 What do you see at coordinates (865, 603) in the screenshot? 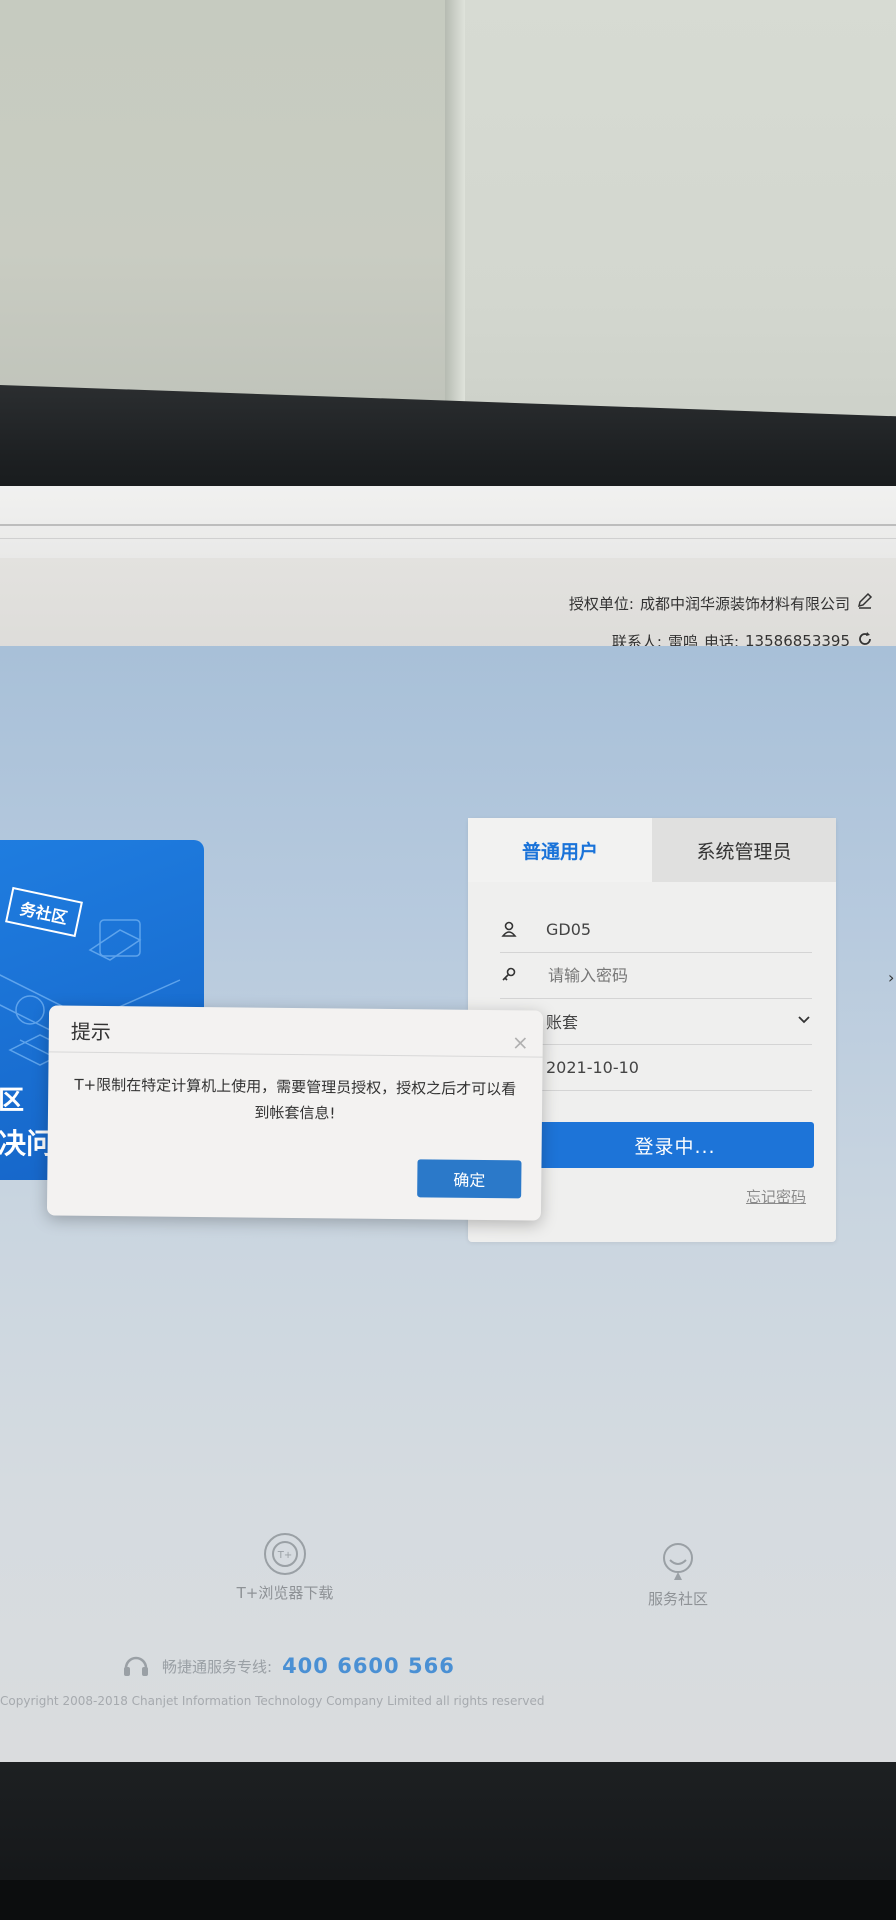
I see `edit-icon` at bounding box center [865, 603].